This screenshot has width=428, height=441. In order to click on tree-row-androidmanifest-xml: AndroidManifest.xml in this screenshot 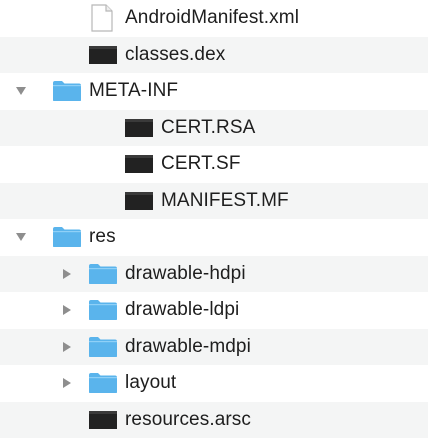, I will do `click(214, 18)`.